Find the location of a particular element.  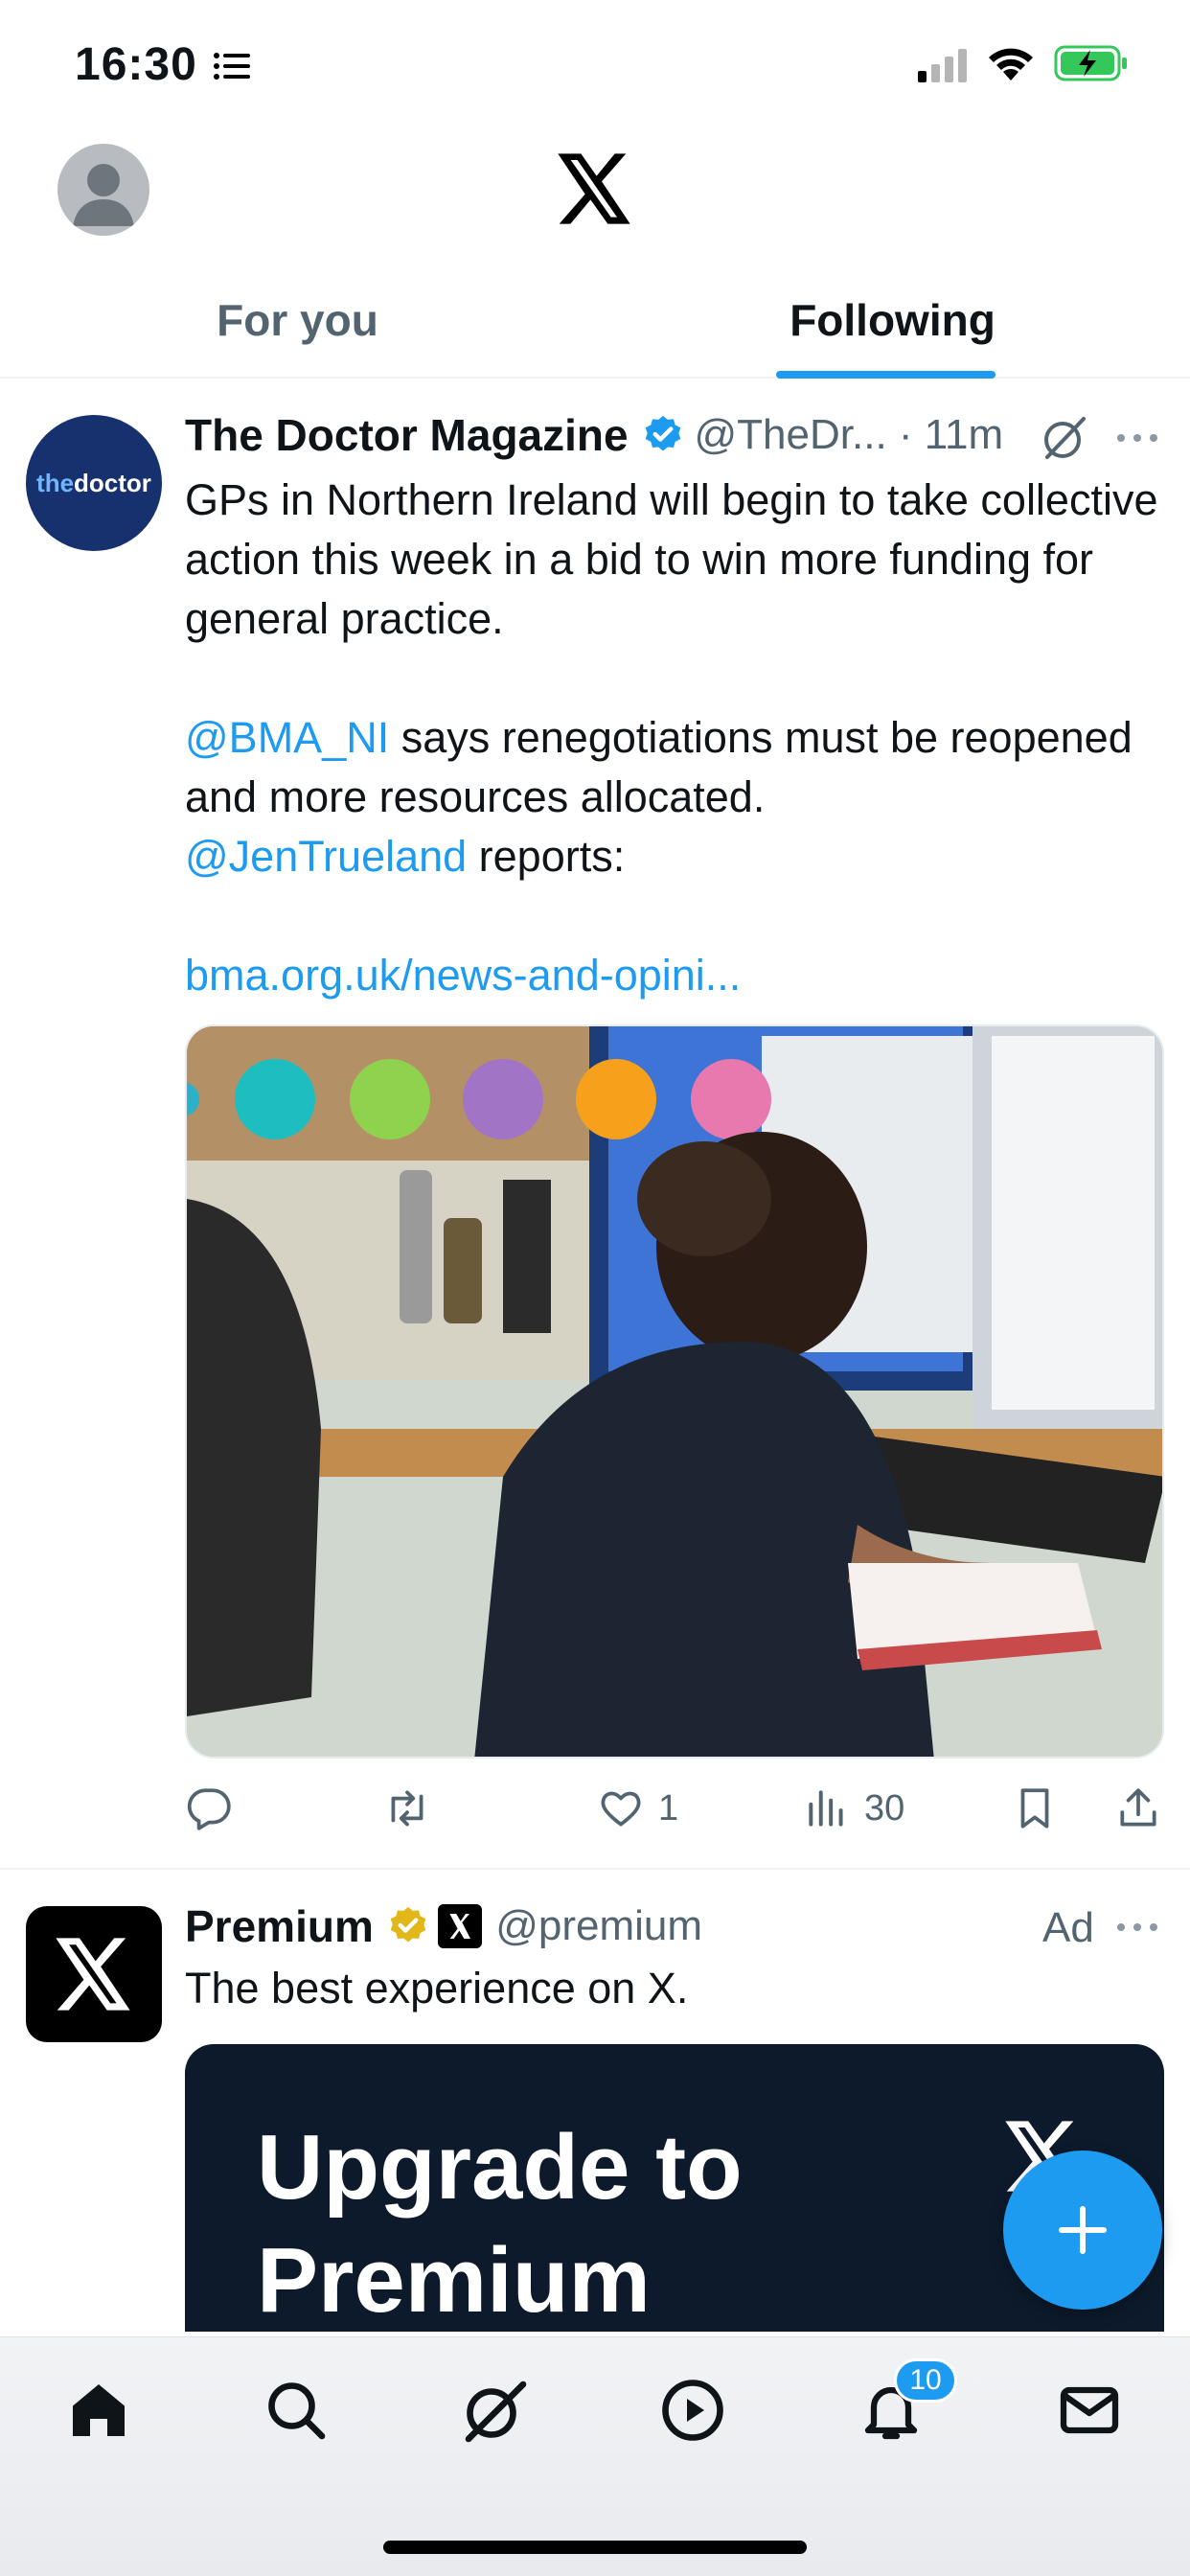

author-avatar: thedoctor is located at coordinates (94, 483).